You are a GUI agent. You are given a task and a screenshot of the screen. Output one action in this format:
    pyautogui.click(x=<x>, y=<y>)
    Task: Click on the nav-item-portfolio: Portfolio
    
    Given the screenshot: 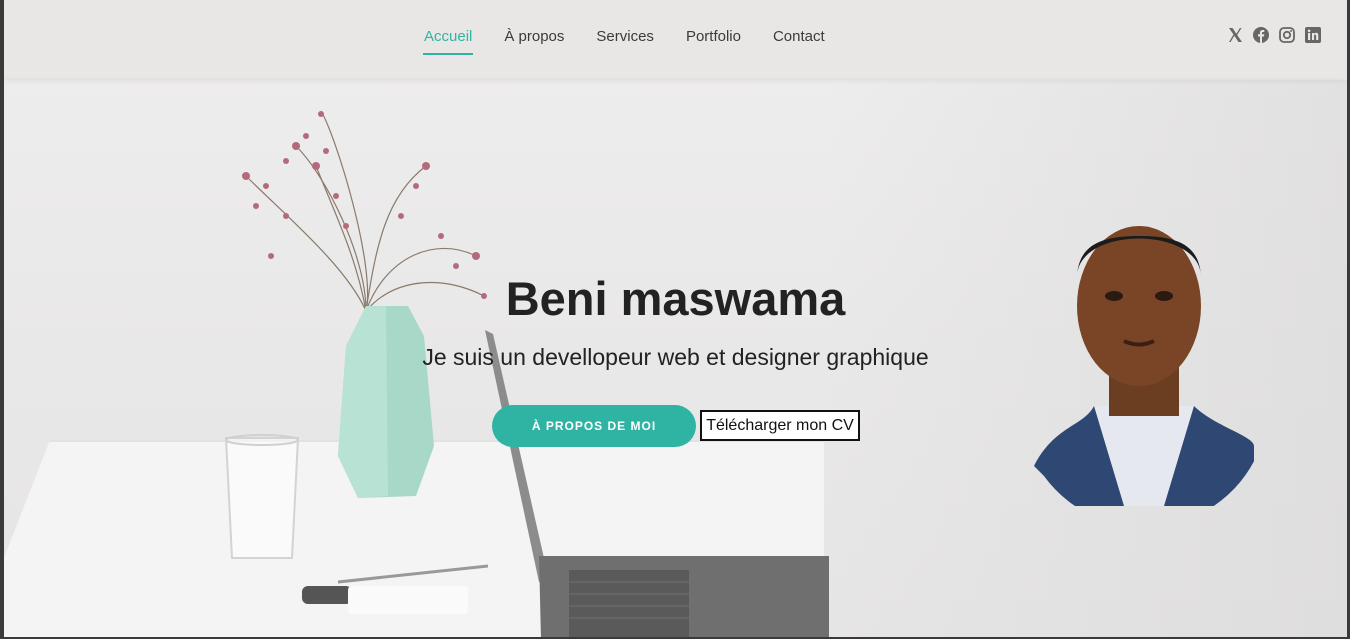 What is the action you would take?
    pyautogui.click(x=713, y=37)
    